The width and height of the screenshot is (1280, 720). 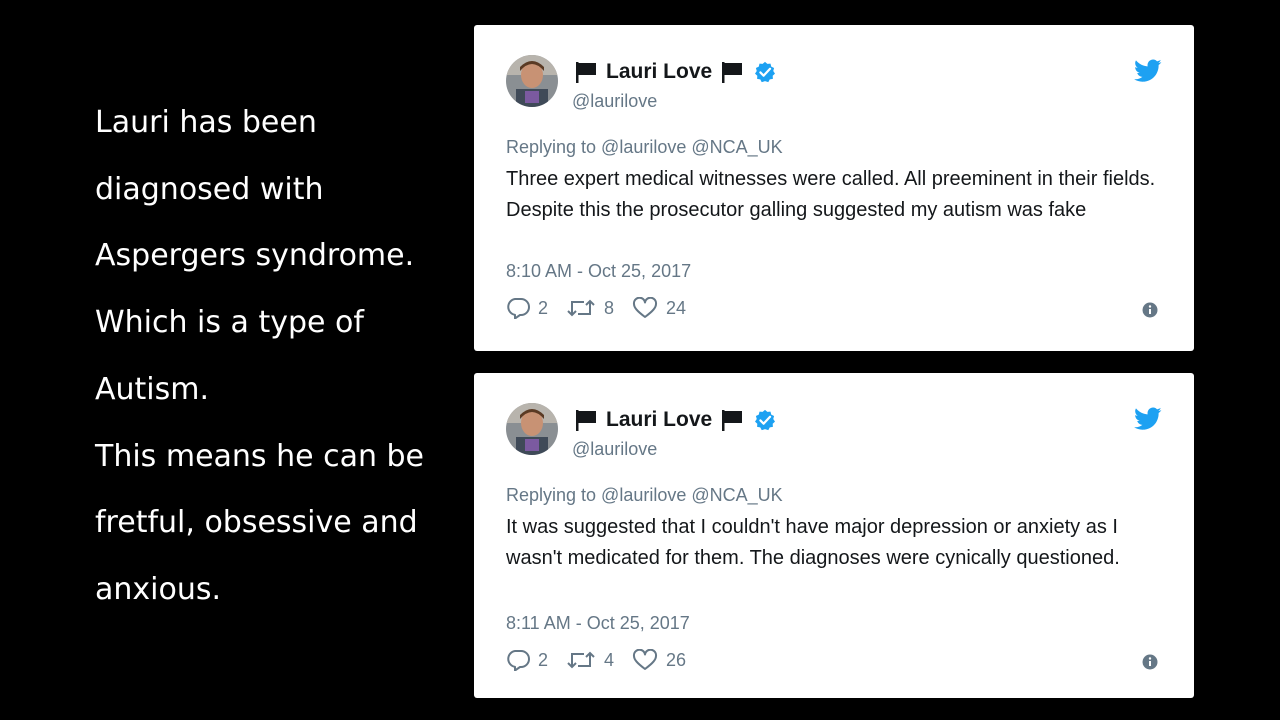 What do you see at coordinates (676, 307) in the screenshot?
I see `like-count: 24` at bounding box center [676, 307].